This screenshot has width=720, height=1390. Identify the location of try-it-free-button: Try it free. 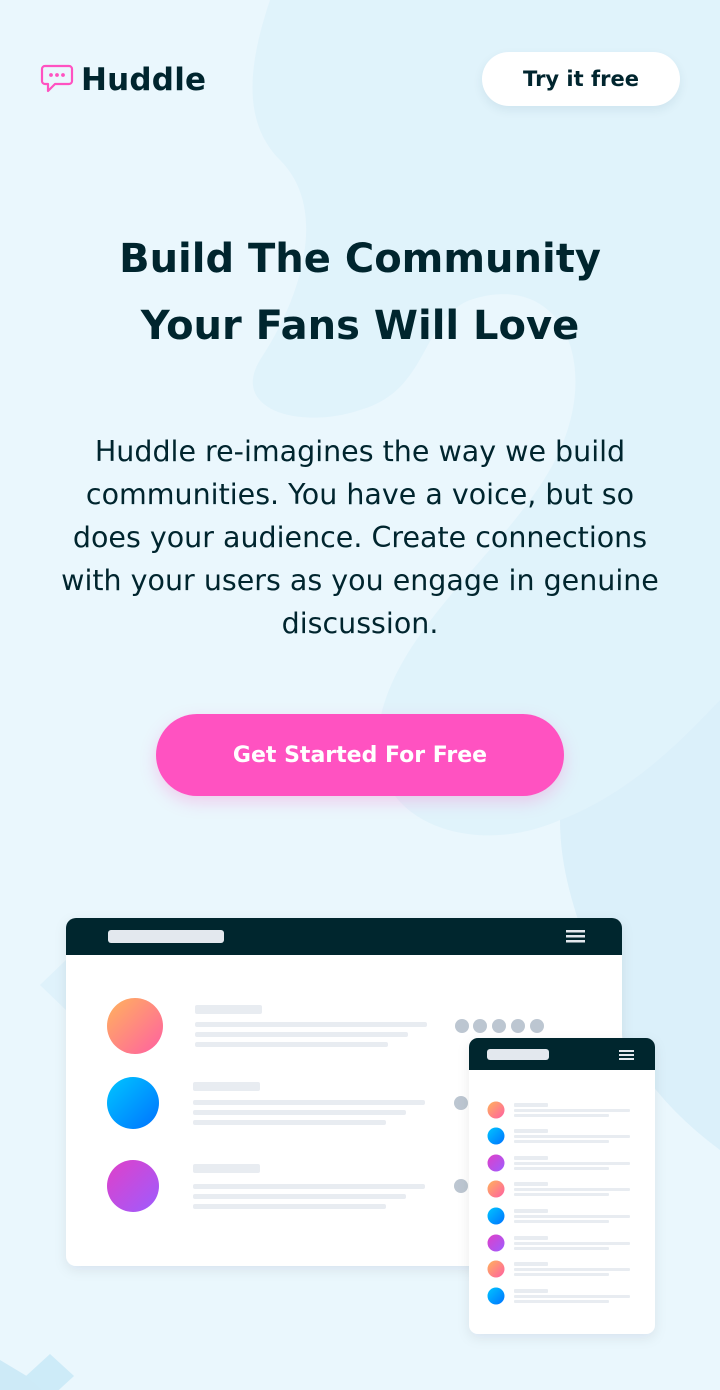
(581, 79).